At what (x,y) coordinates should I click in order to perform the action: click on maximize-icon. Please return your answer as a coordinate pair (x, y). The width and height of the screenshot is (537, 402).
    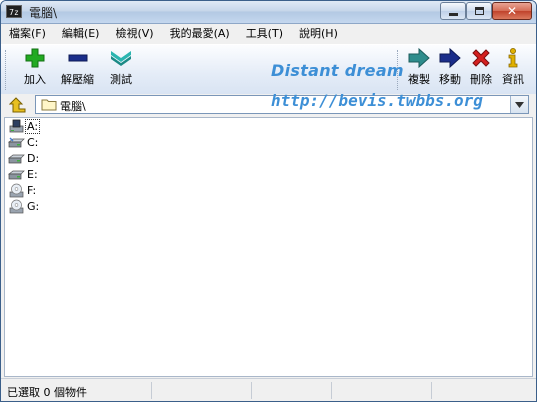
    Looking at the image, I should click on (479, 11).